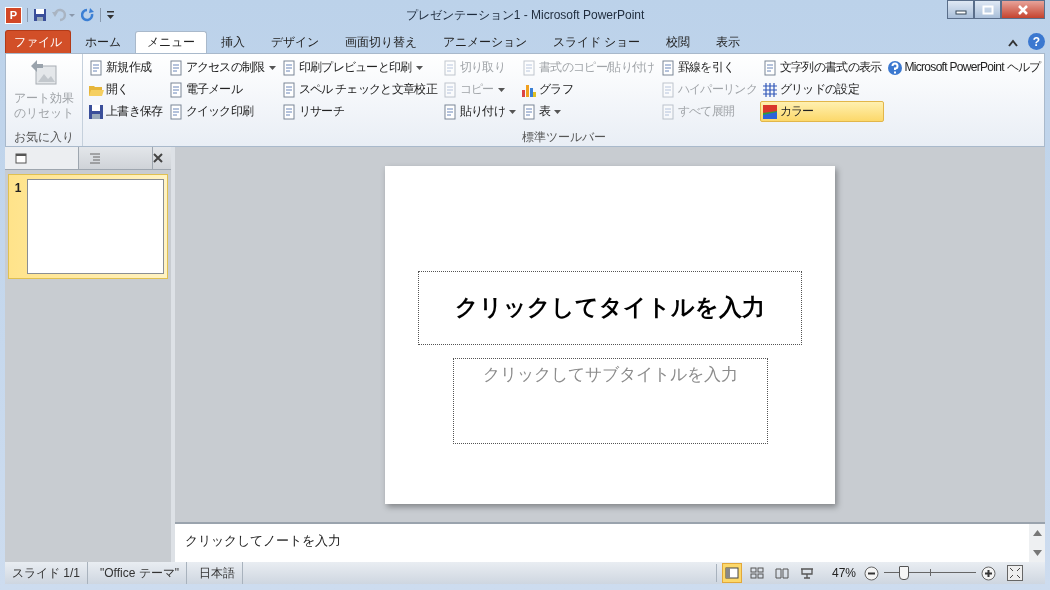 Image resolution: width=1050 pixels, height=590 pixels. Describe the element at coordinates (125, 89) in the screenshot. I see `toolbar-button: 開く` at that location.